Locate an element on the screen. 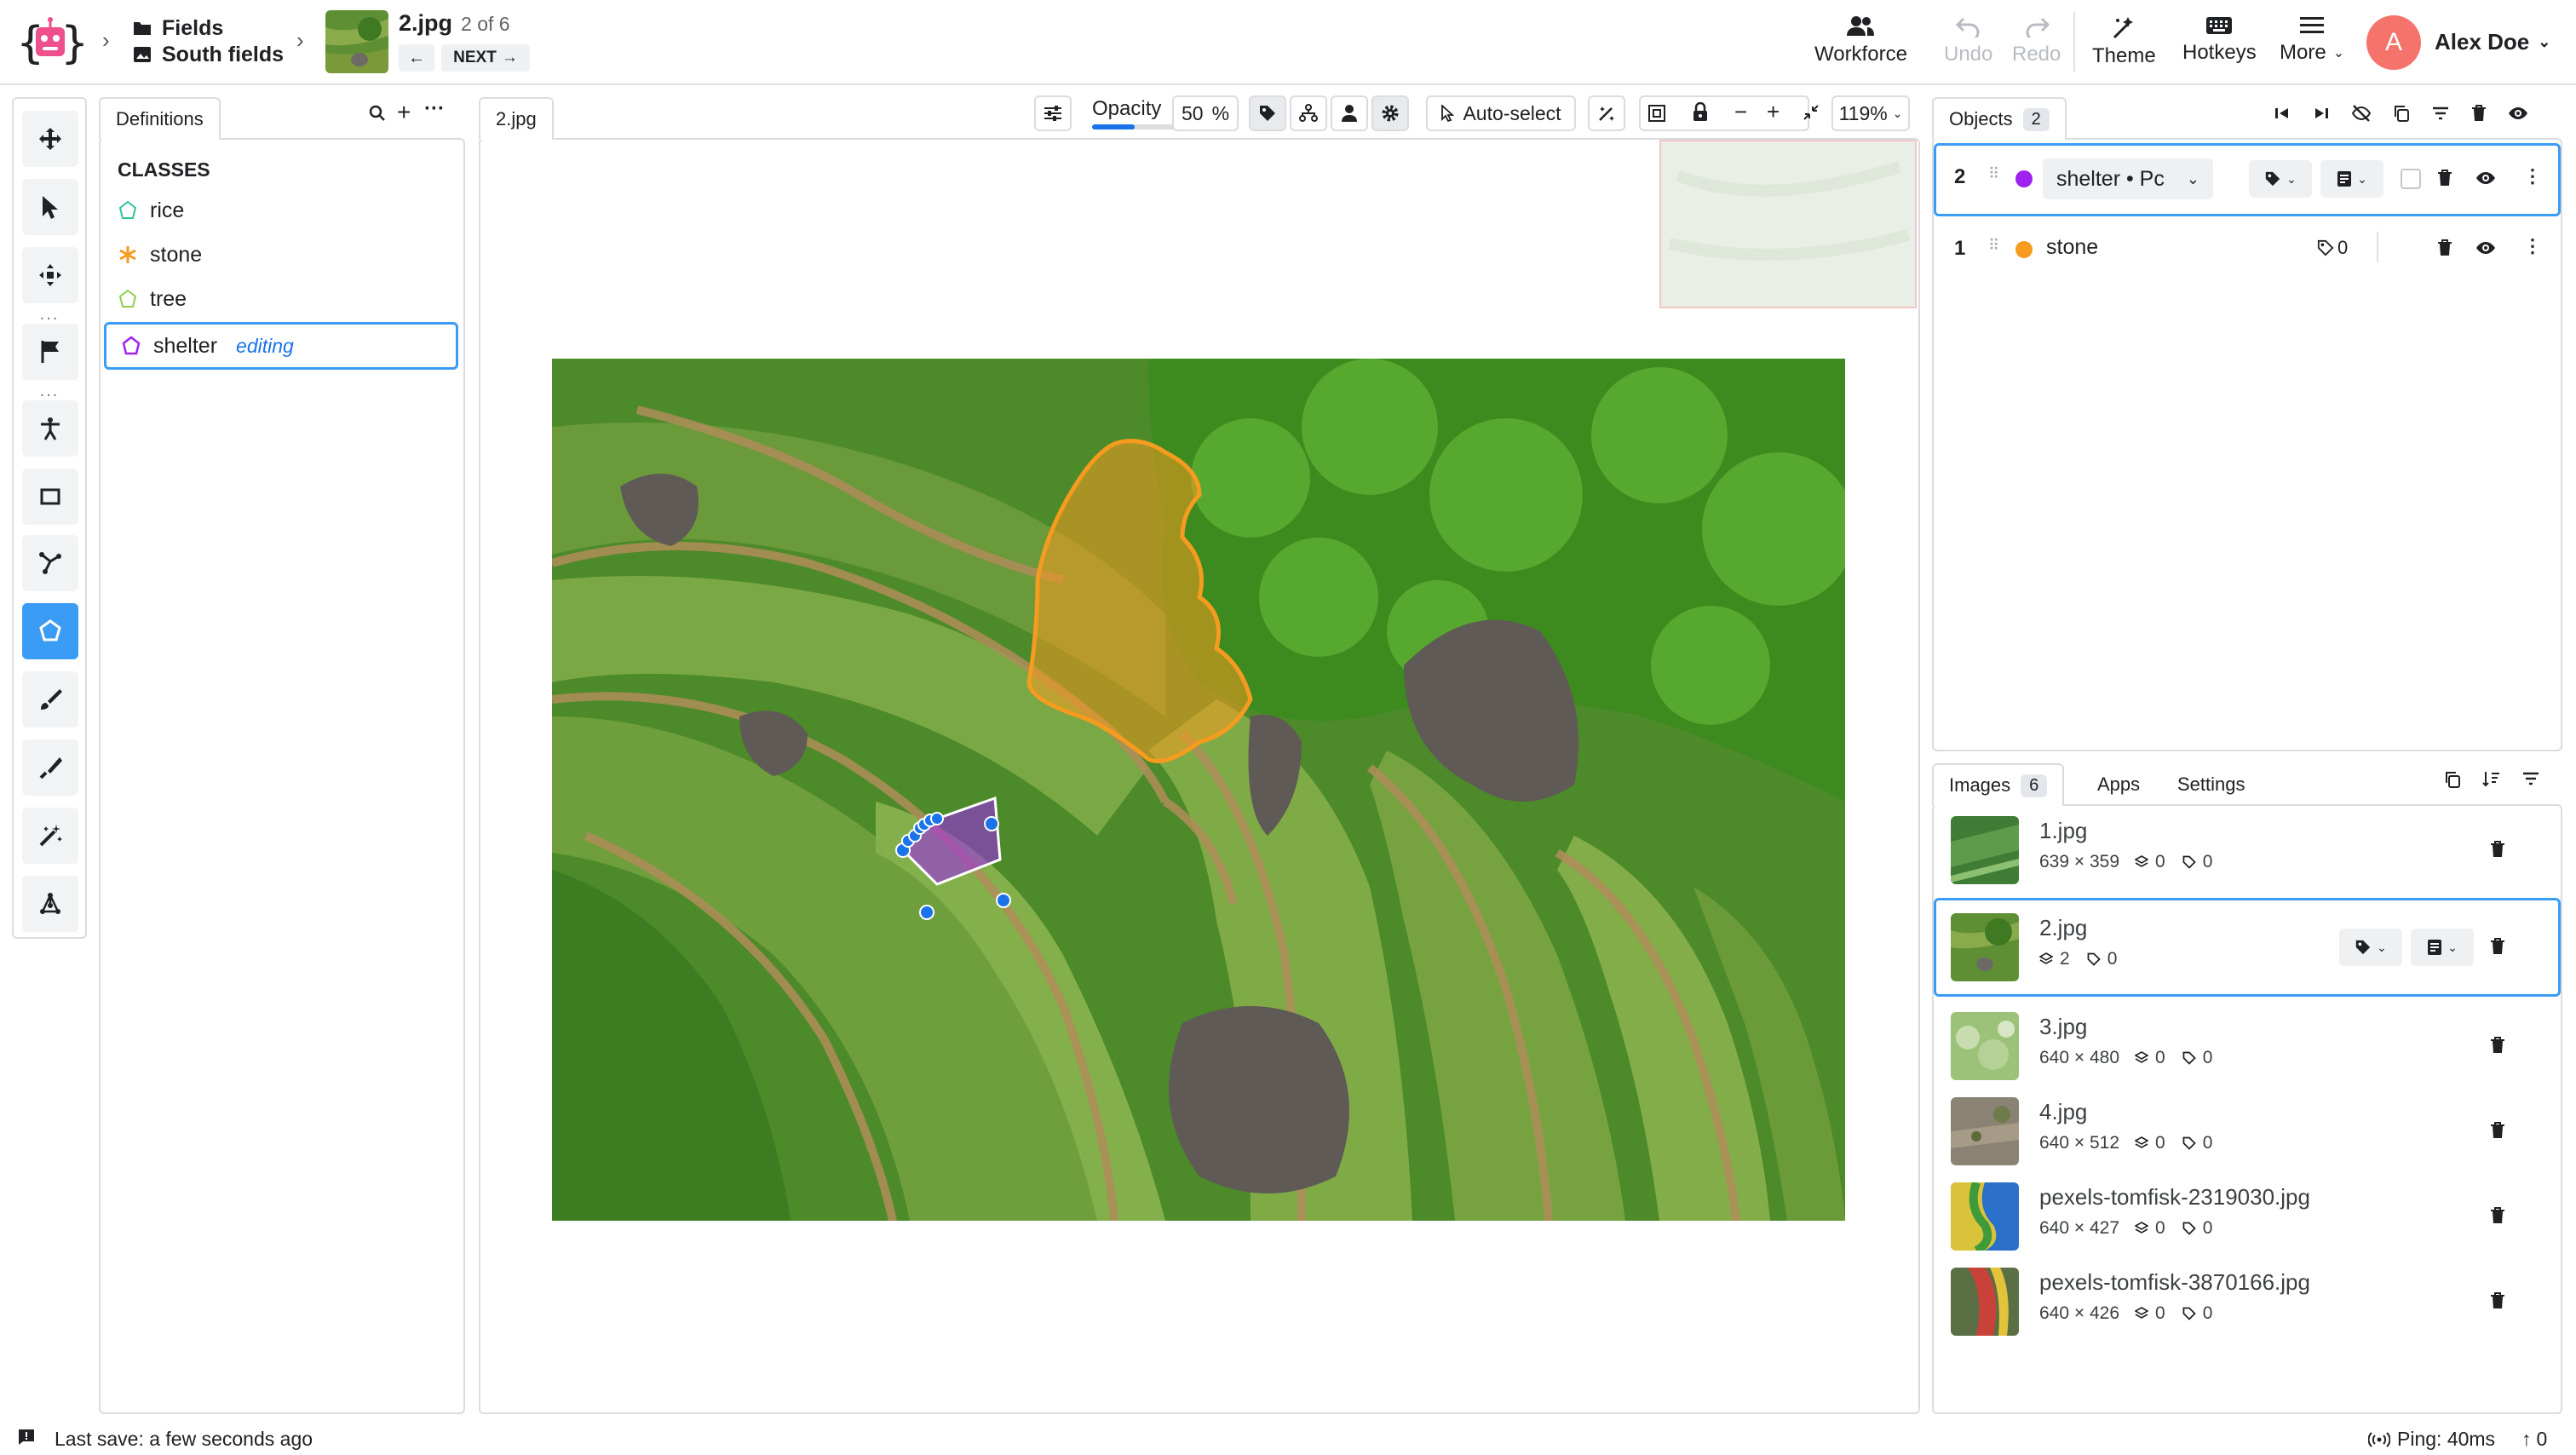 The image size is (2576, 1455). avatar: A is located at coordinates (2393, 42).